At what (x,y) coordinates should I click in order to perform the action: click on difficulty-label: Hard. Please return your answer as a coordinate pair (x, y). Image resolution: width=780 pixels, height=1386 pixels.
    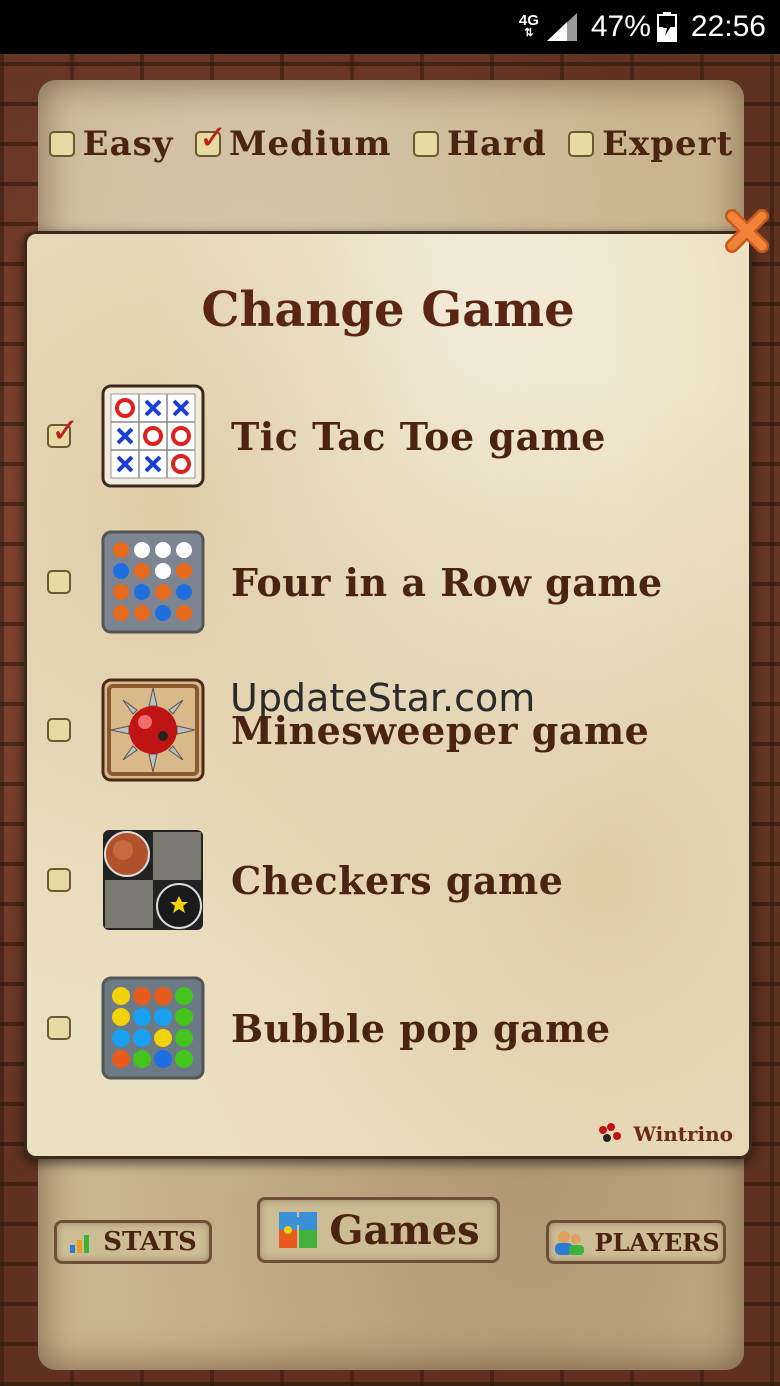
    Looking at the image, I should click on (496, 144).